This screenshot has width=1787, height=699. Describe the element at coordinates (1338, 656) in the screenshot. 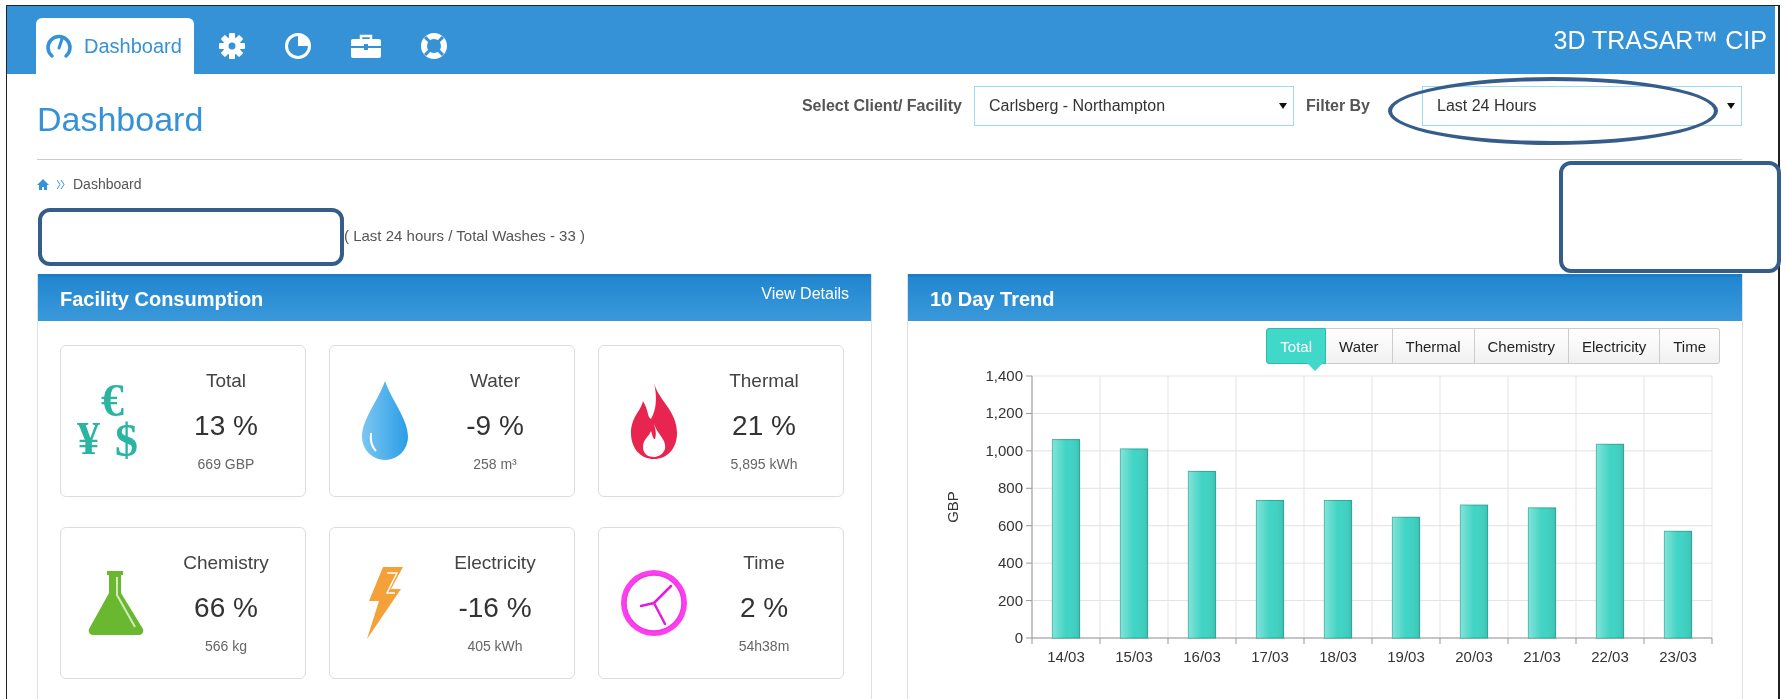

I see `x-tick-label: 18/03` at that location.